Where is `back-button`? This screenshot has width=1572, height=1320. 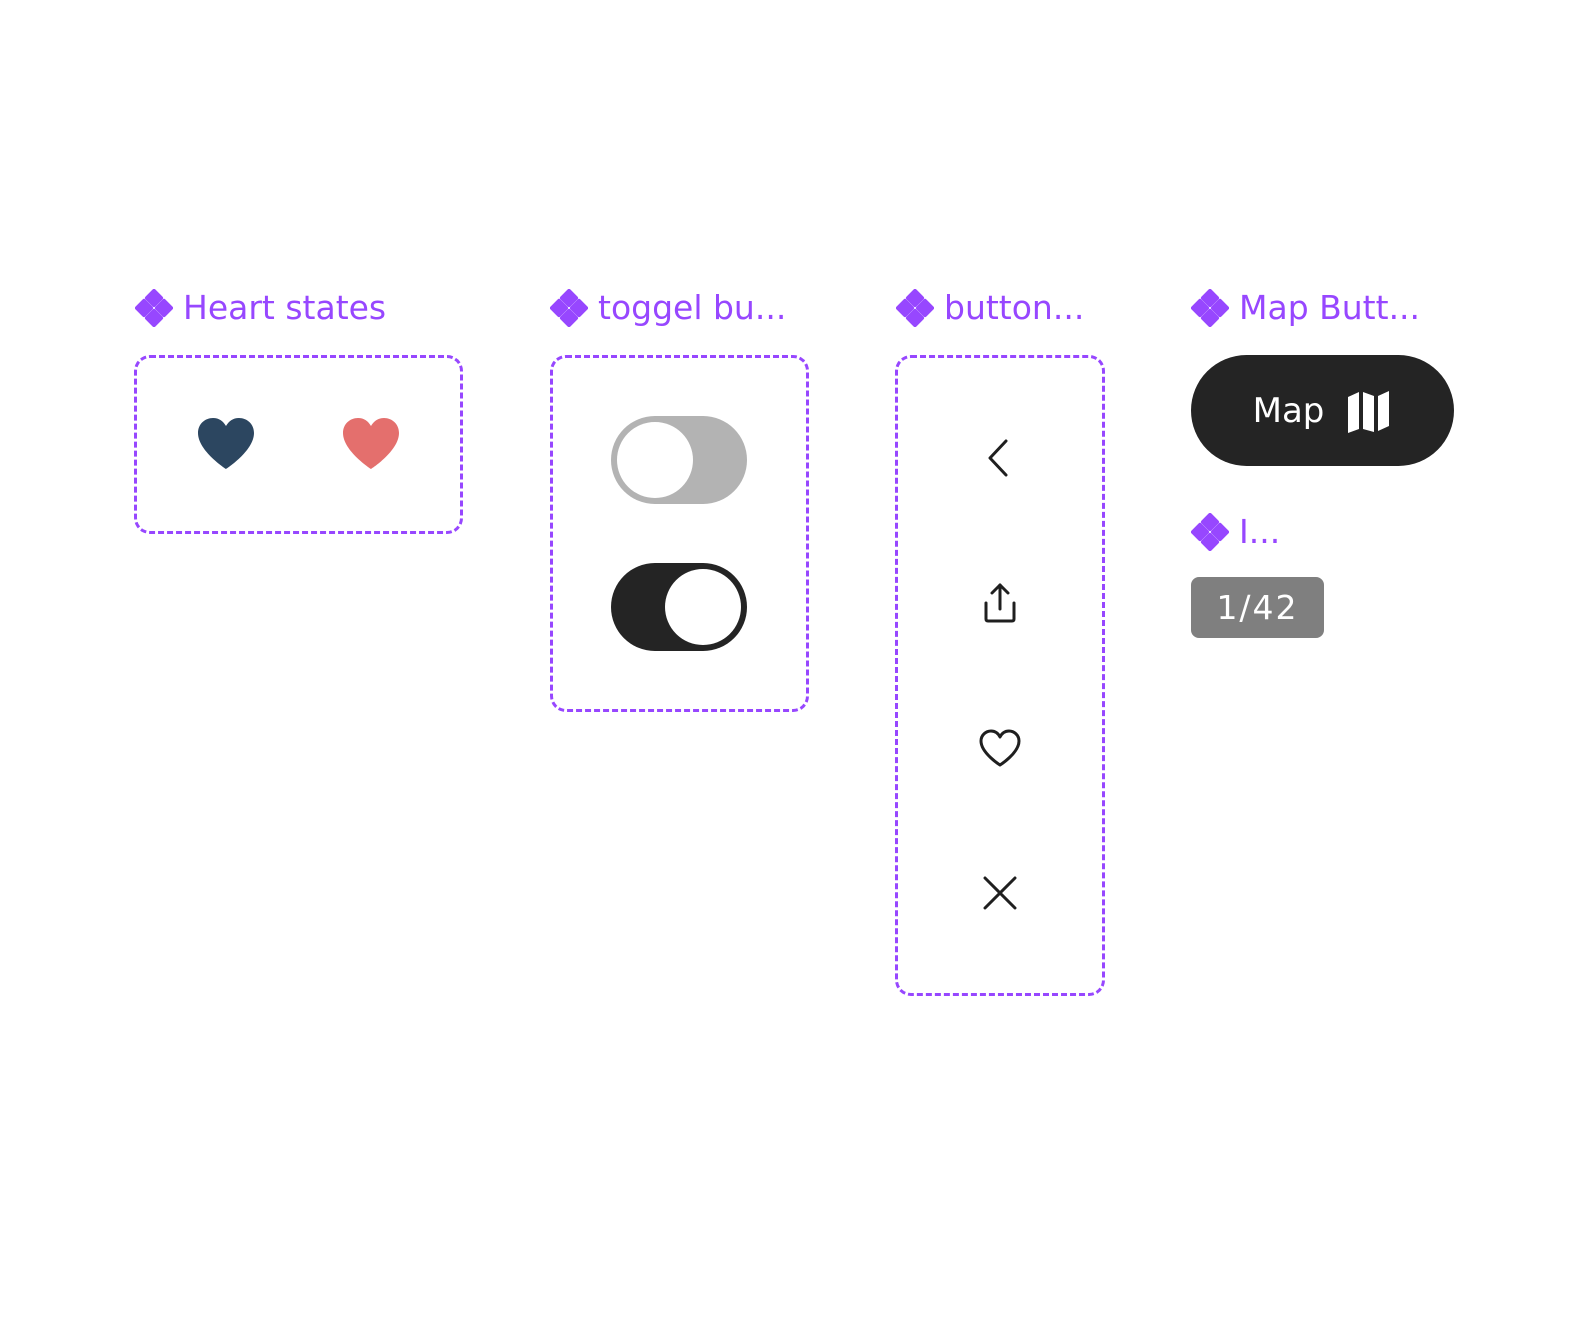 back-button is located at coordinates (1000, 458).